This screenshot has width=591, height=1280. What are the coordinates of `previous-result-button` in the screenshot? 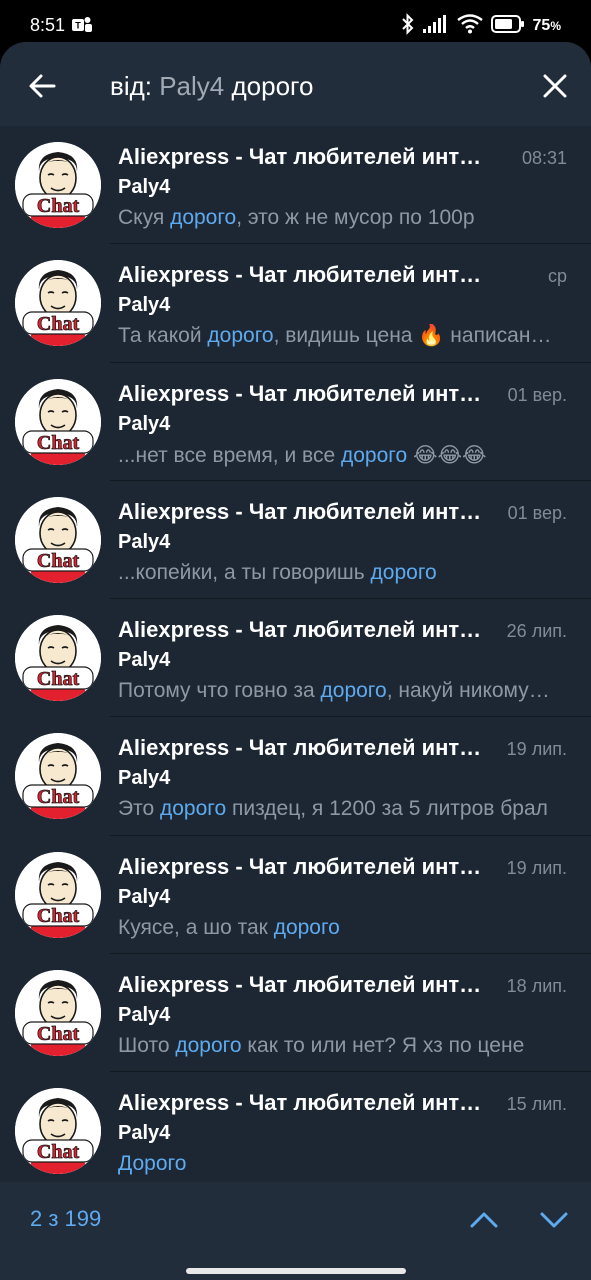 It's located at (484, 1220).